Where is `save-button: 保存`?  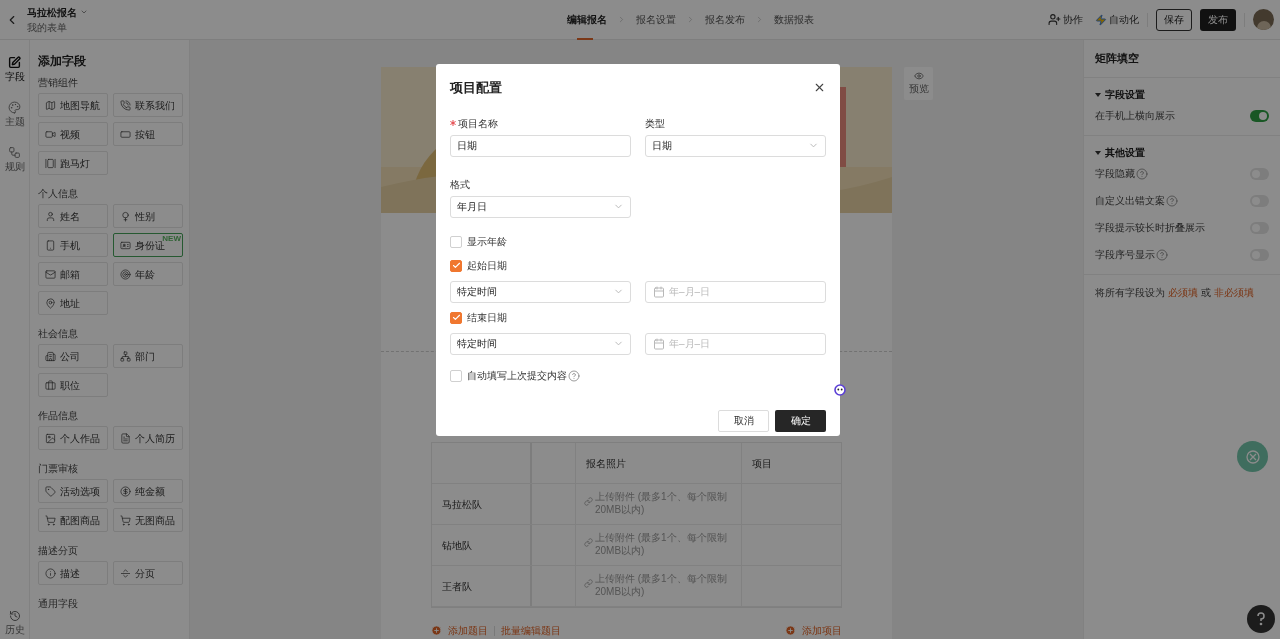
save-button: 保存 is located at coordinates (1174, 19).